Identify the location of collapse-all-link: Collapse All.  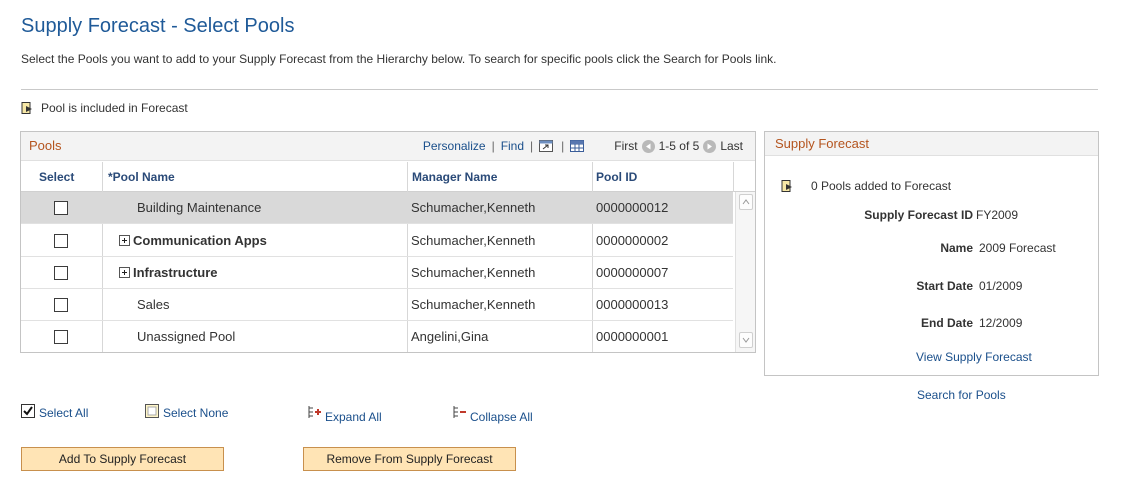
(501, 417).